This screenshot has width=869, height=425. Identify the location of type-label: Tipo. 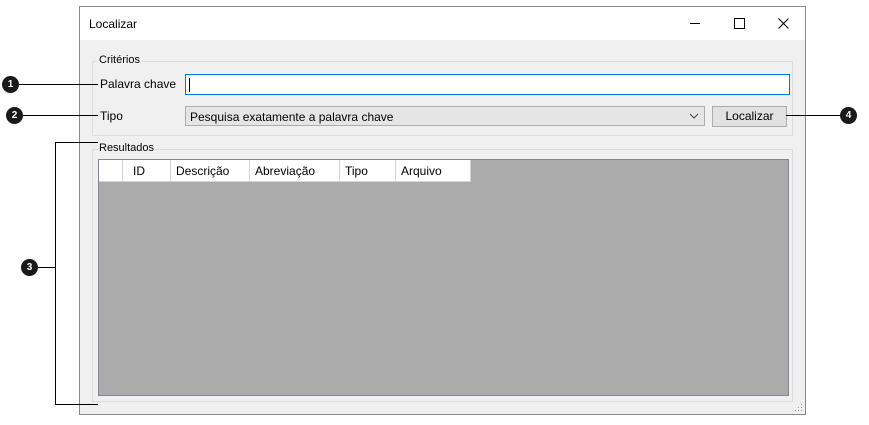
(111, 116).